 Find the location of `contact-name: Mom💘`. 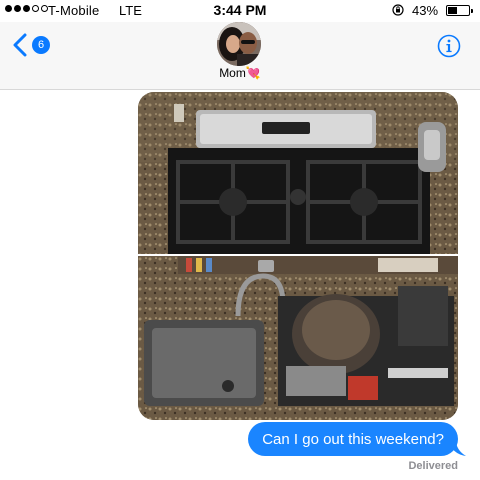

contact-name: Mom💘 is located at coordinates (240, 73).